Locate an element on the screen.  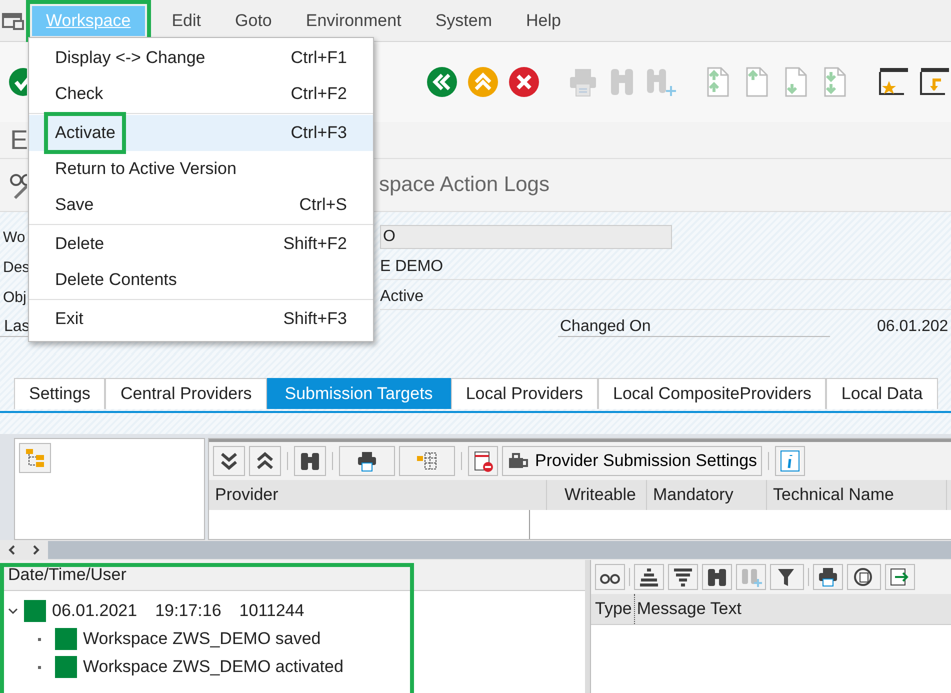
menu-item: Check Ctrl+F2 is located at coordinates (201, 94).